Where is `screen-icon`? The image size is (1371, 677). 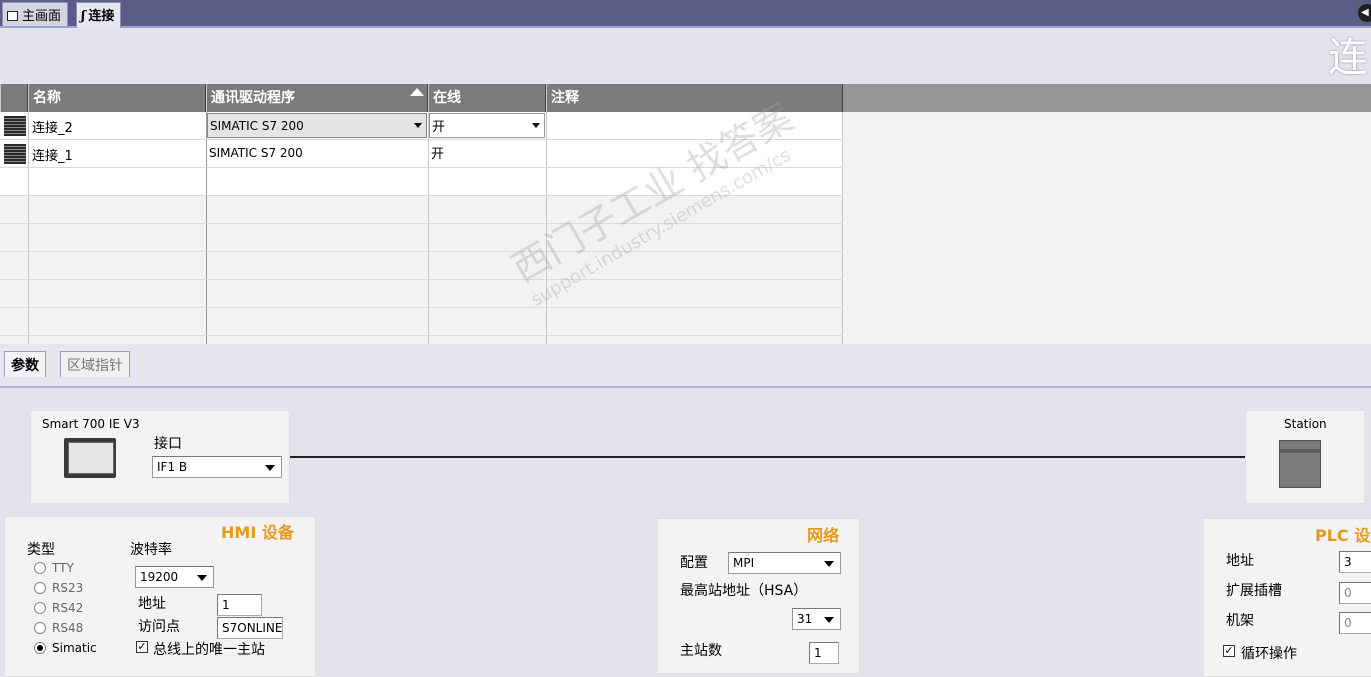 screen-icon is located at coordinates (12, 16).